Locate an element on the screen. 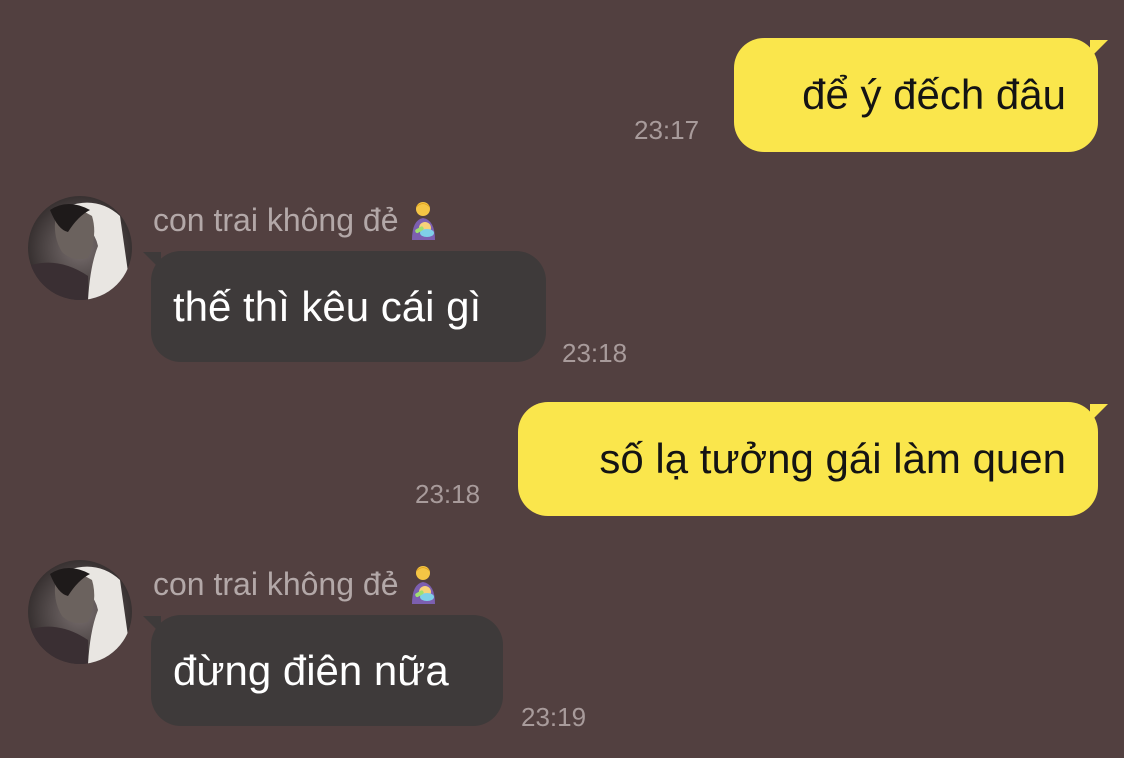 This screenshot has width=1124, height=758. message-timestamp: 23:19 is located at coordinates (554, 717).